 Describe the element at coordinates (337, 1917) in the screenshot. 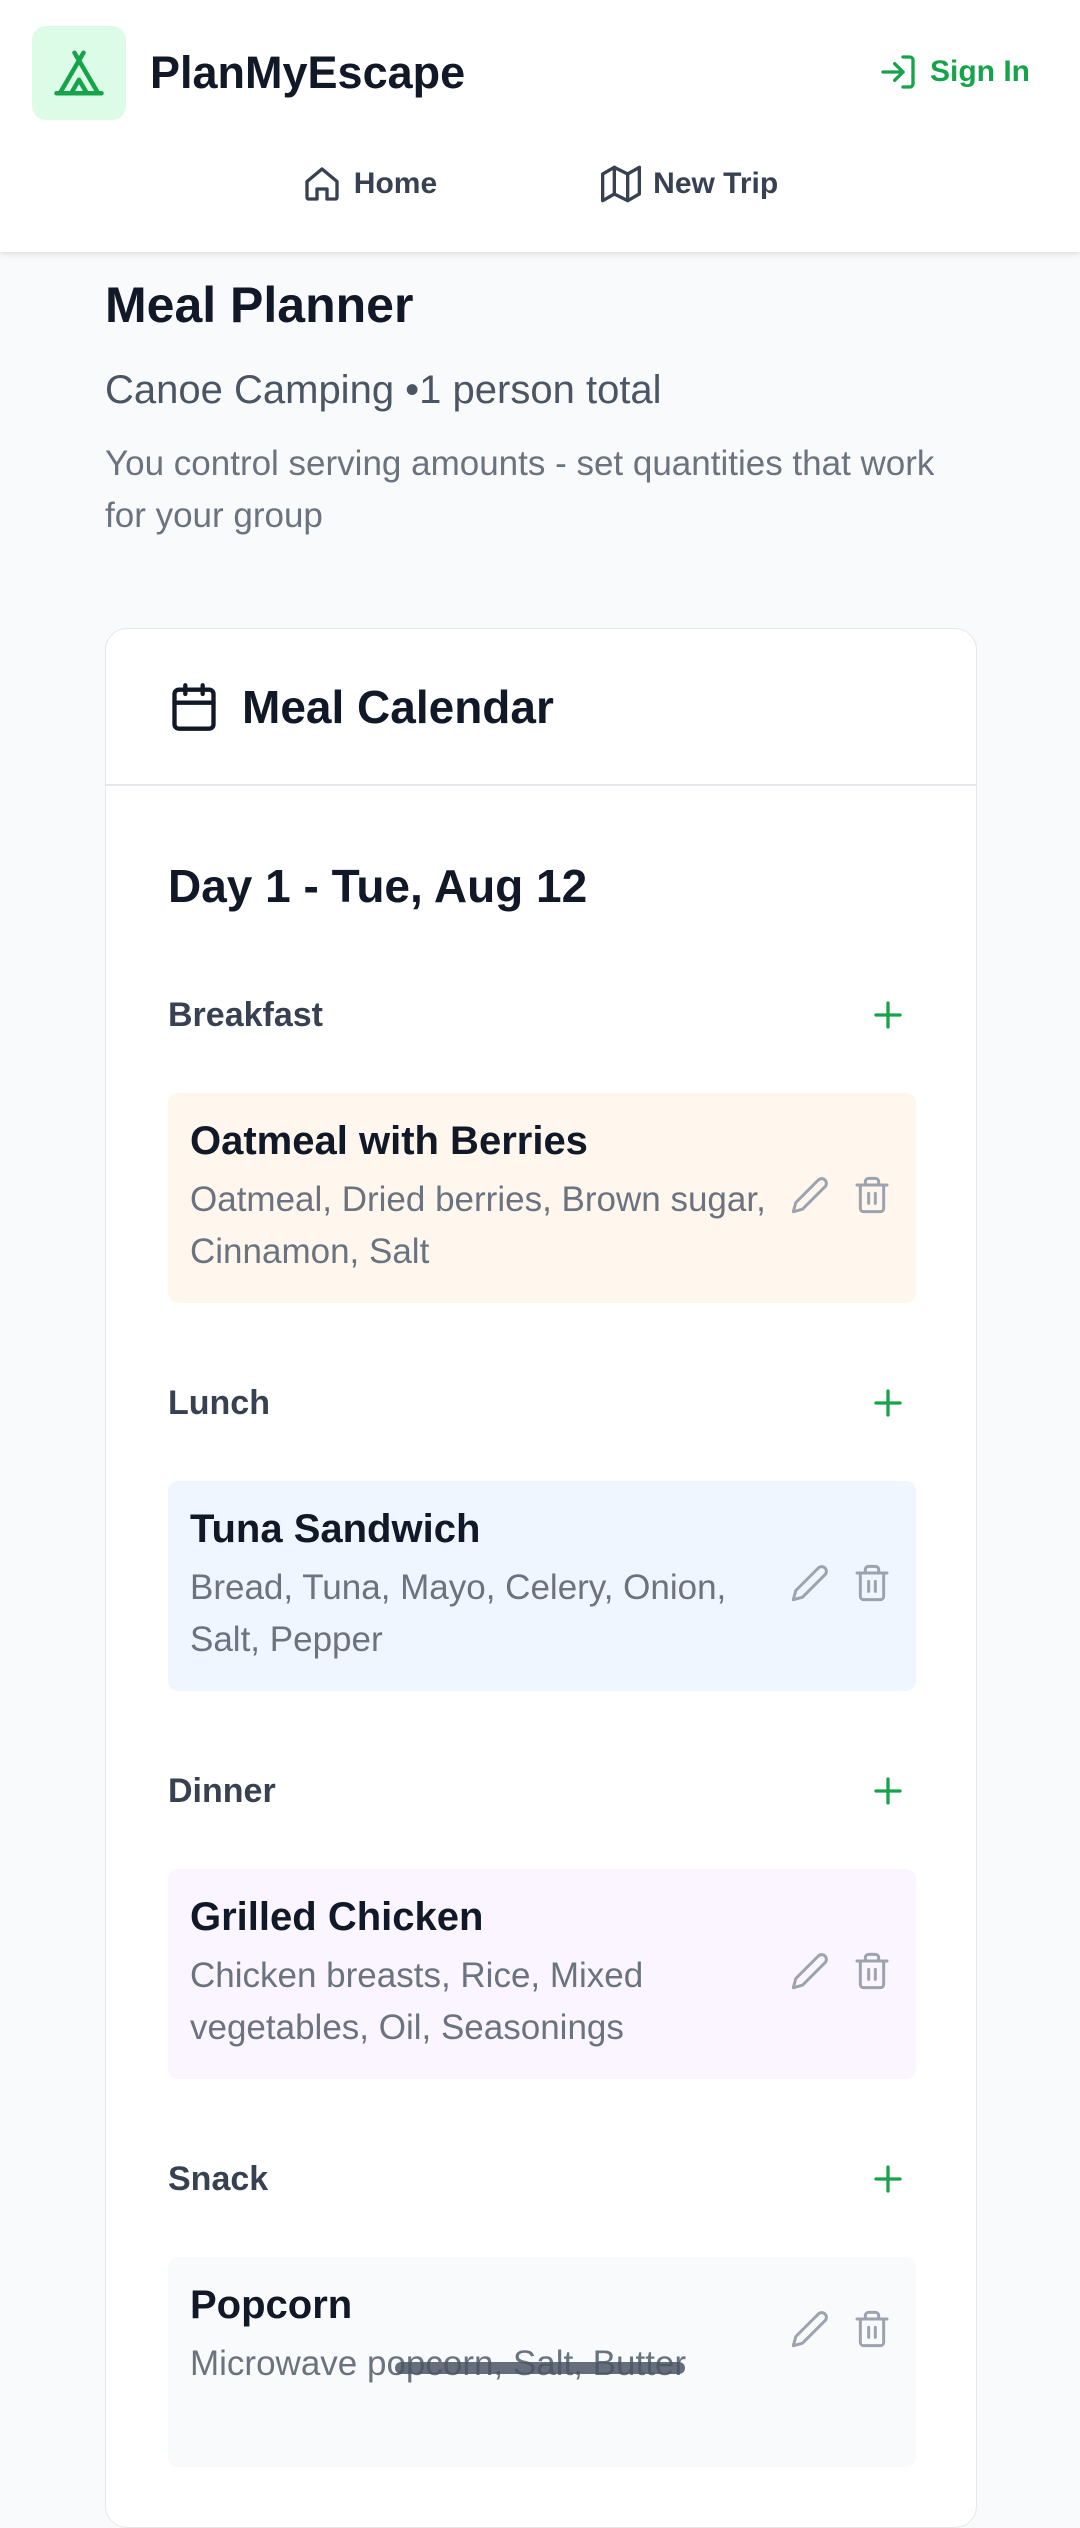

I see `meal-name: Grilled Chicken` at that location.